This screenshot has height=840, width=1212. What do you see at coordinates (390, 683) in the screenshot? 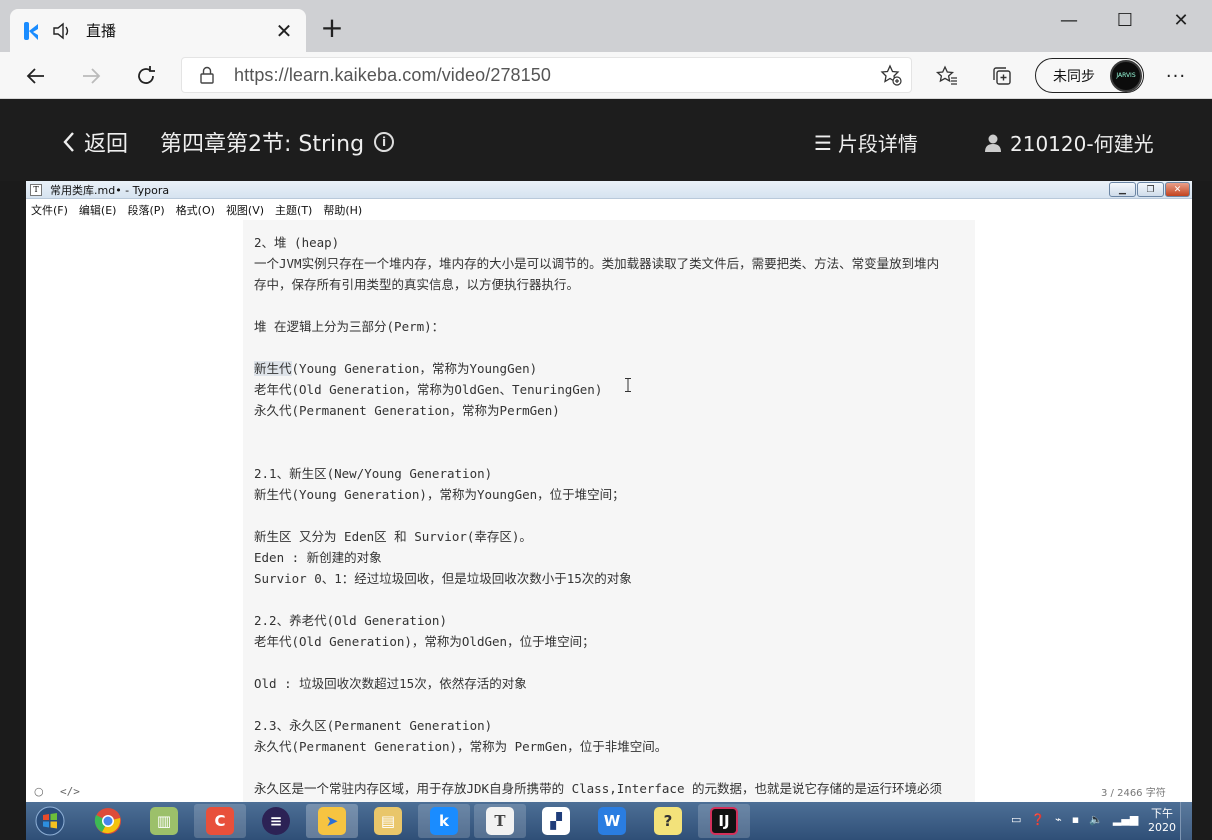
I see `doc-line: Old : 垃圾回收次数超过15次，依然存活的对象` at bounding box center [390, 683].